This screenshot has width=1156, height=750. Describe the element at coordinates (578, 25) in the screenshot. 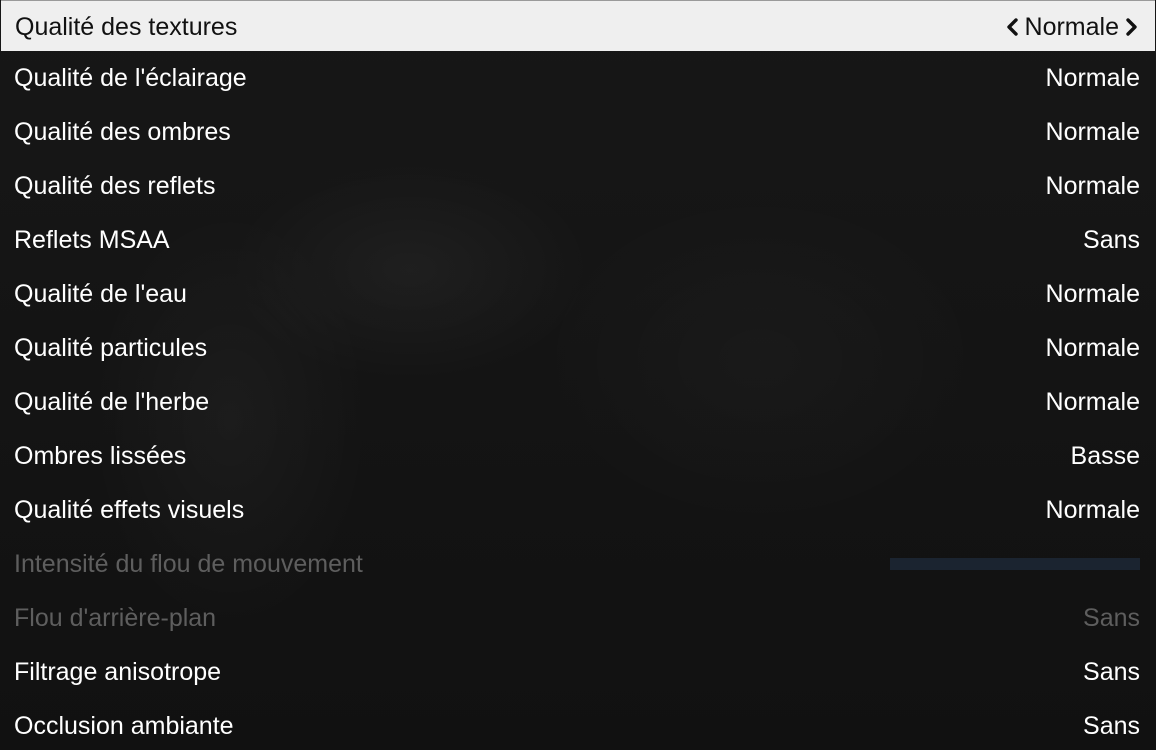

I see `setting-row-texture-quality: Qualité des textures Normale` at that location.